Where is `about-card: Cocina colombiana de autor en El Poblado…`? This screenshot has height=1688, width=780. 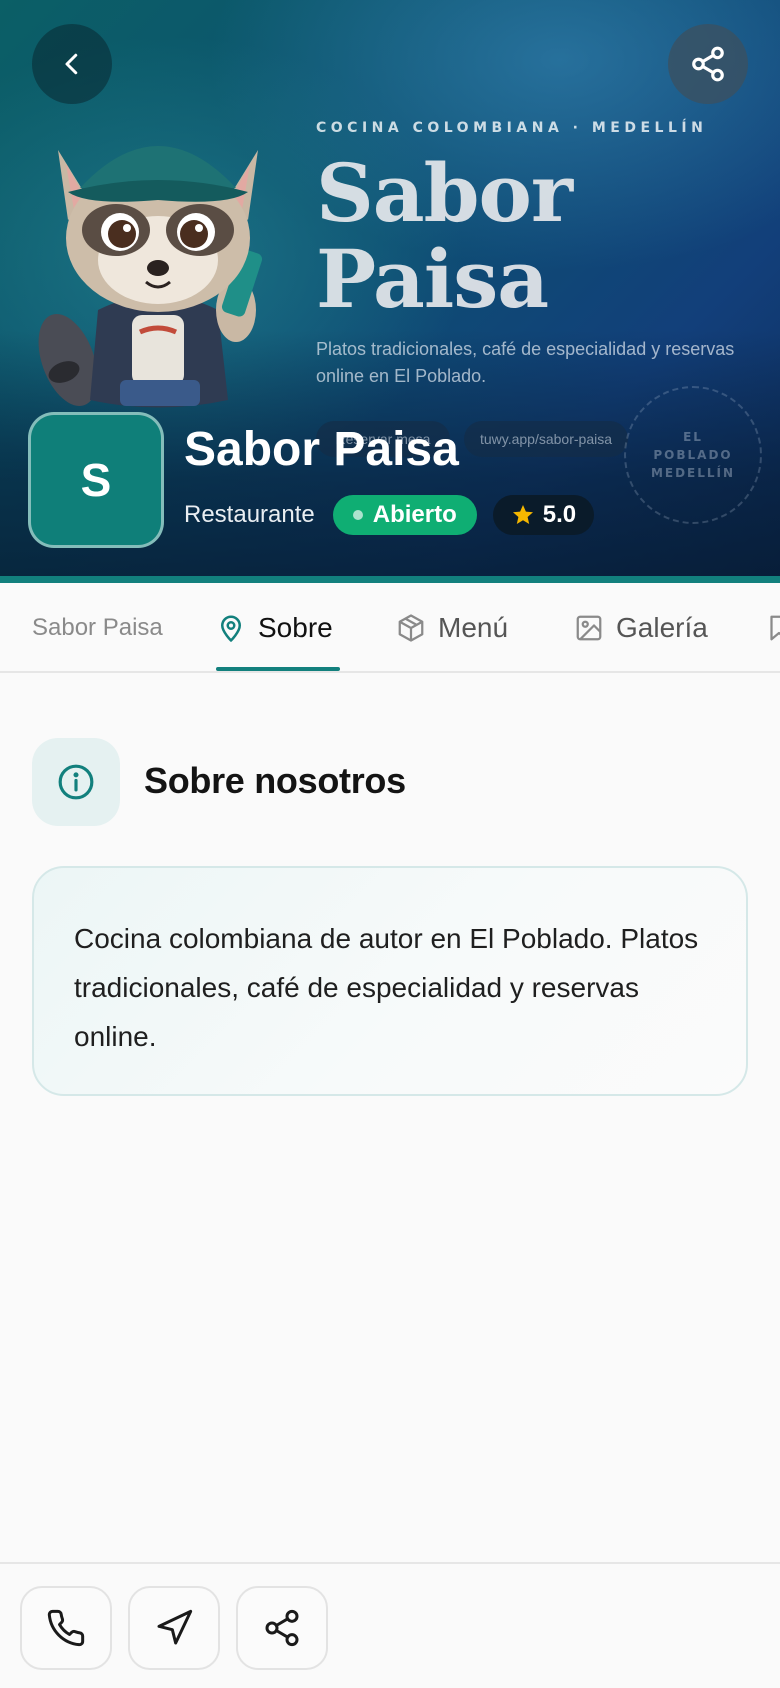 about-card: Cocina colombiana de autor en El Poblado… is located at coordinates (390, 981).